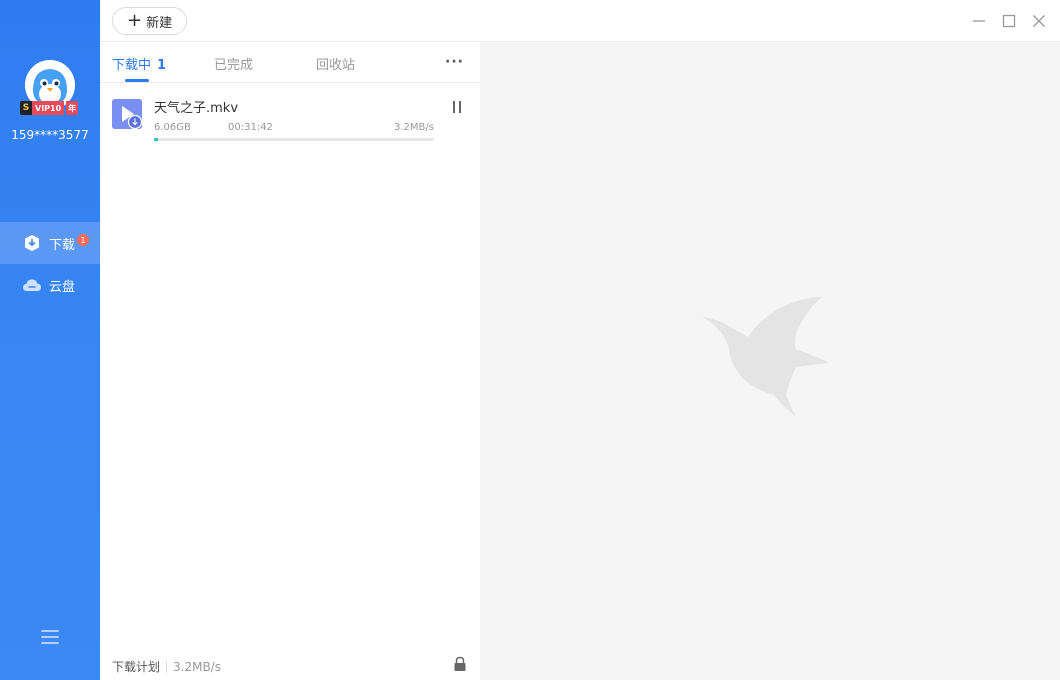 The image size is (1060, 680). What do you see at coordinates (50, 637) in the screenshot?
I see `hamburger-menu-icon` at bounding box center [50, 637].